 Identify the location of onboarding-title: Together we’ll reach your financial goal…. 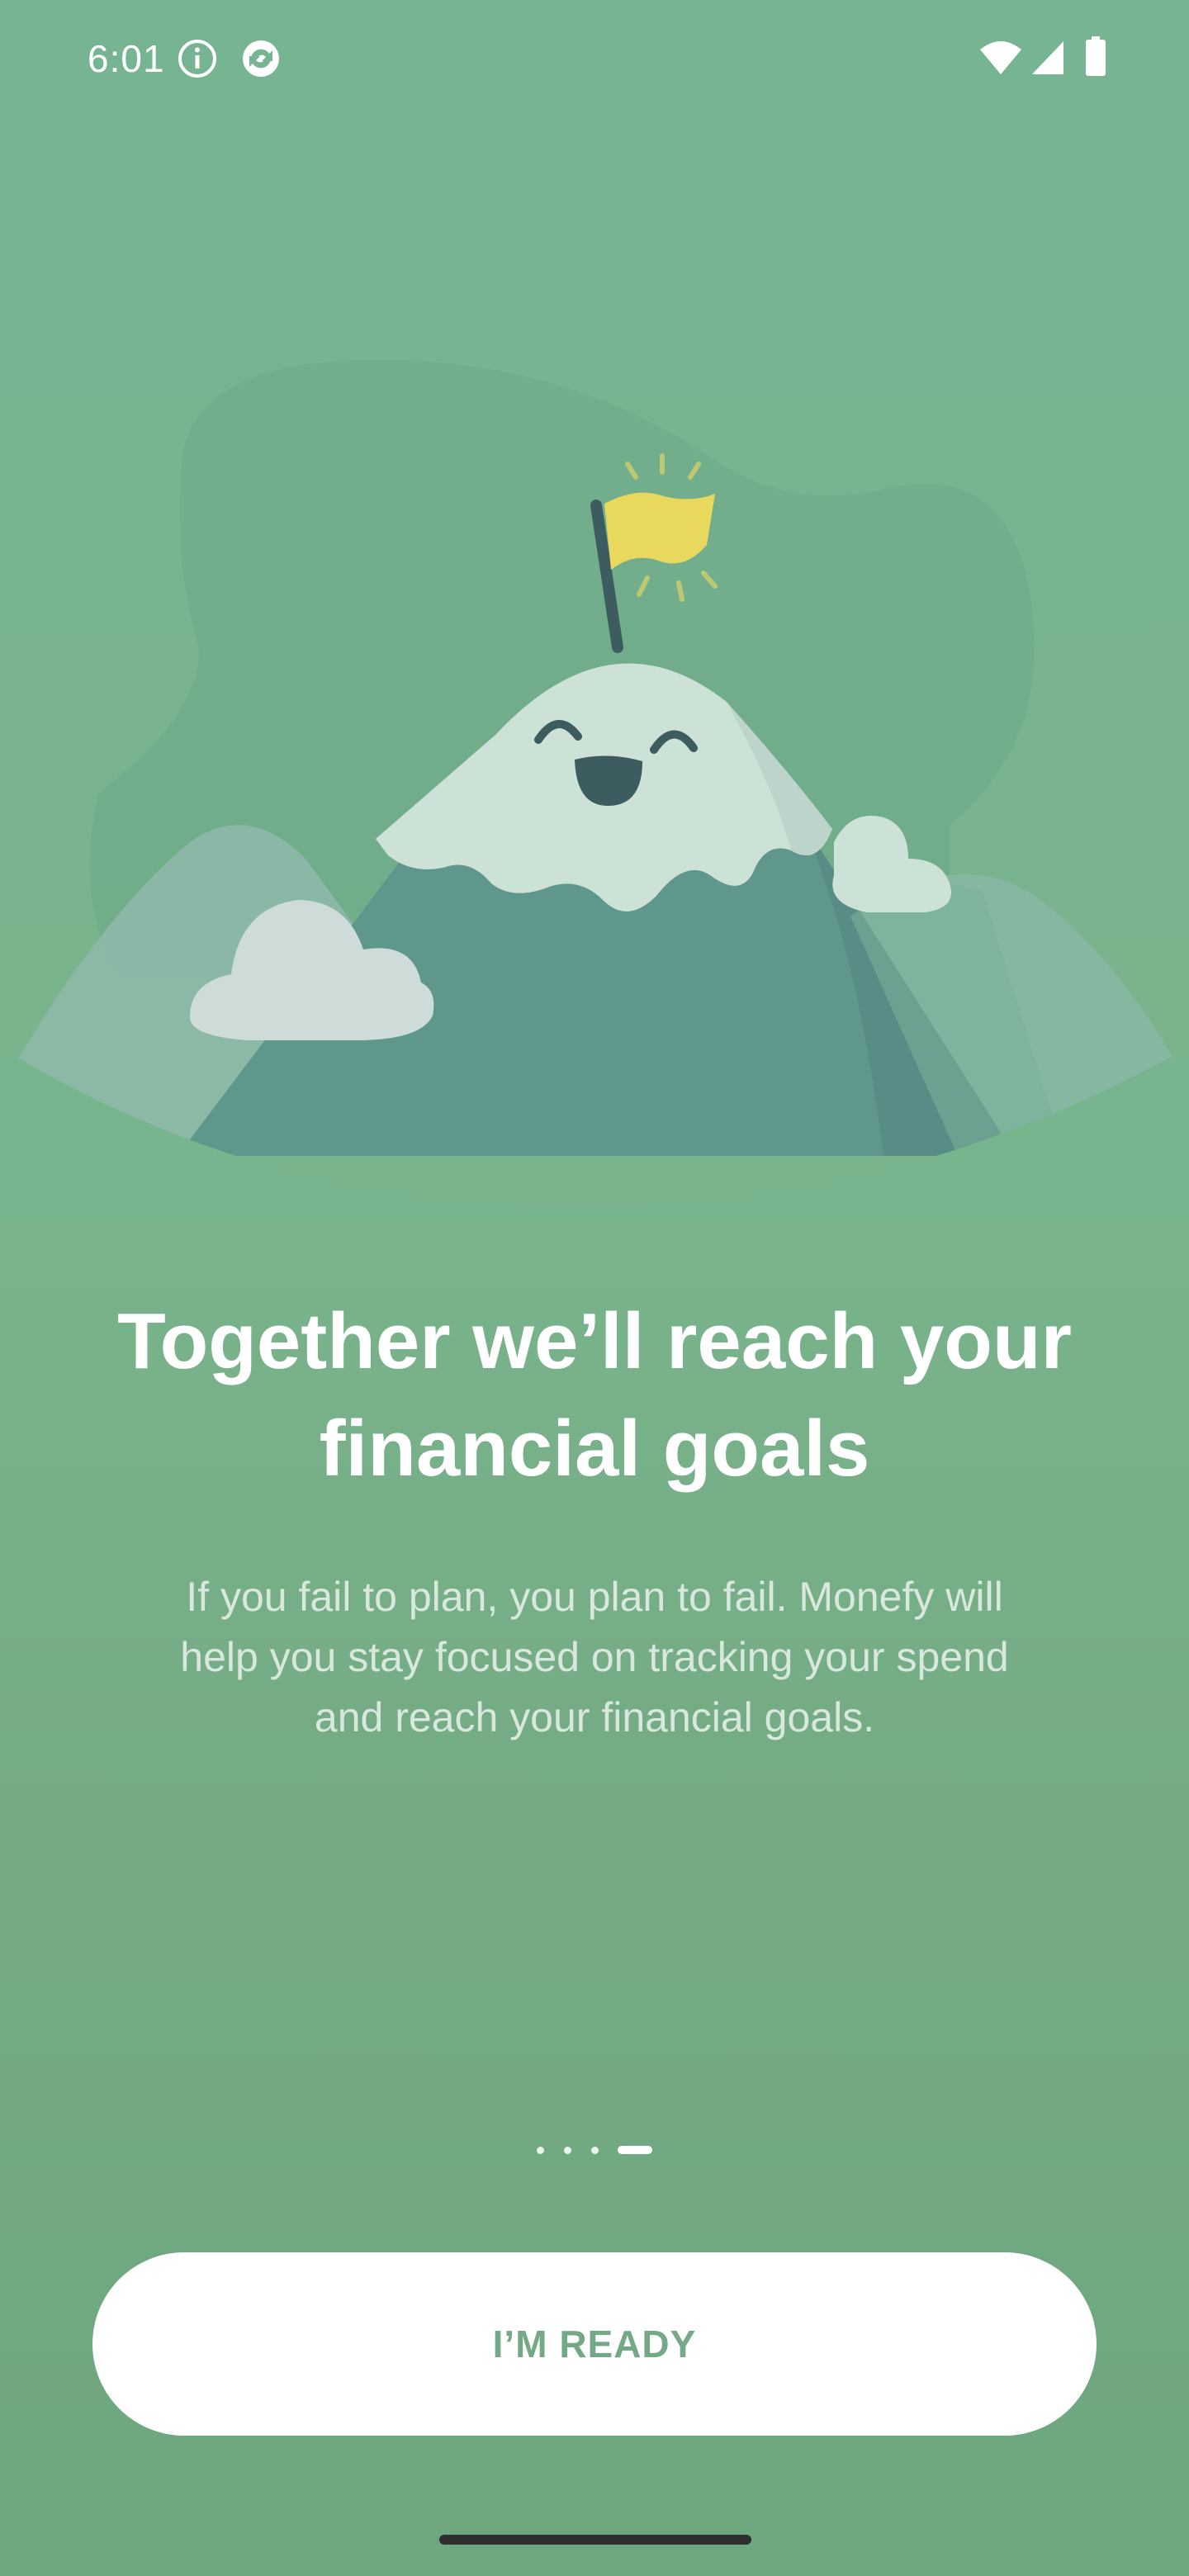
(594, 1395).